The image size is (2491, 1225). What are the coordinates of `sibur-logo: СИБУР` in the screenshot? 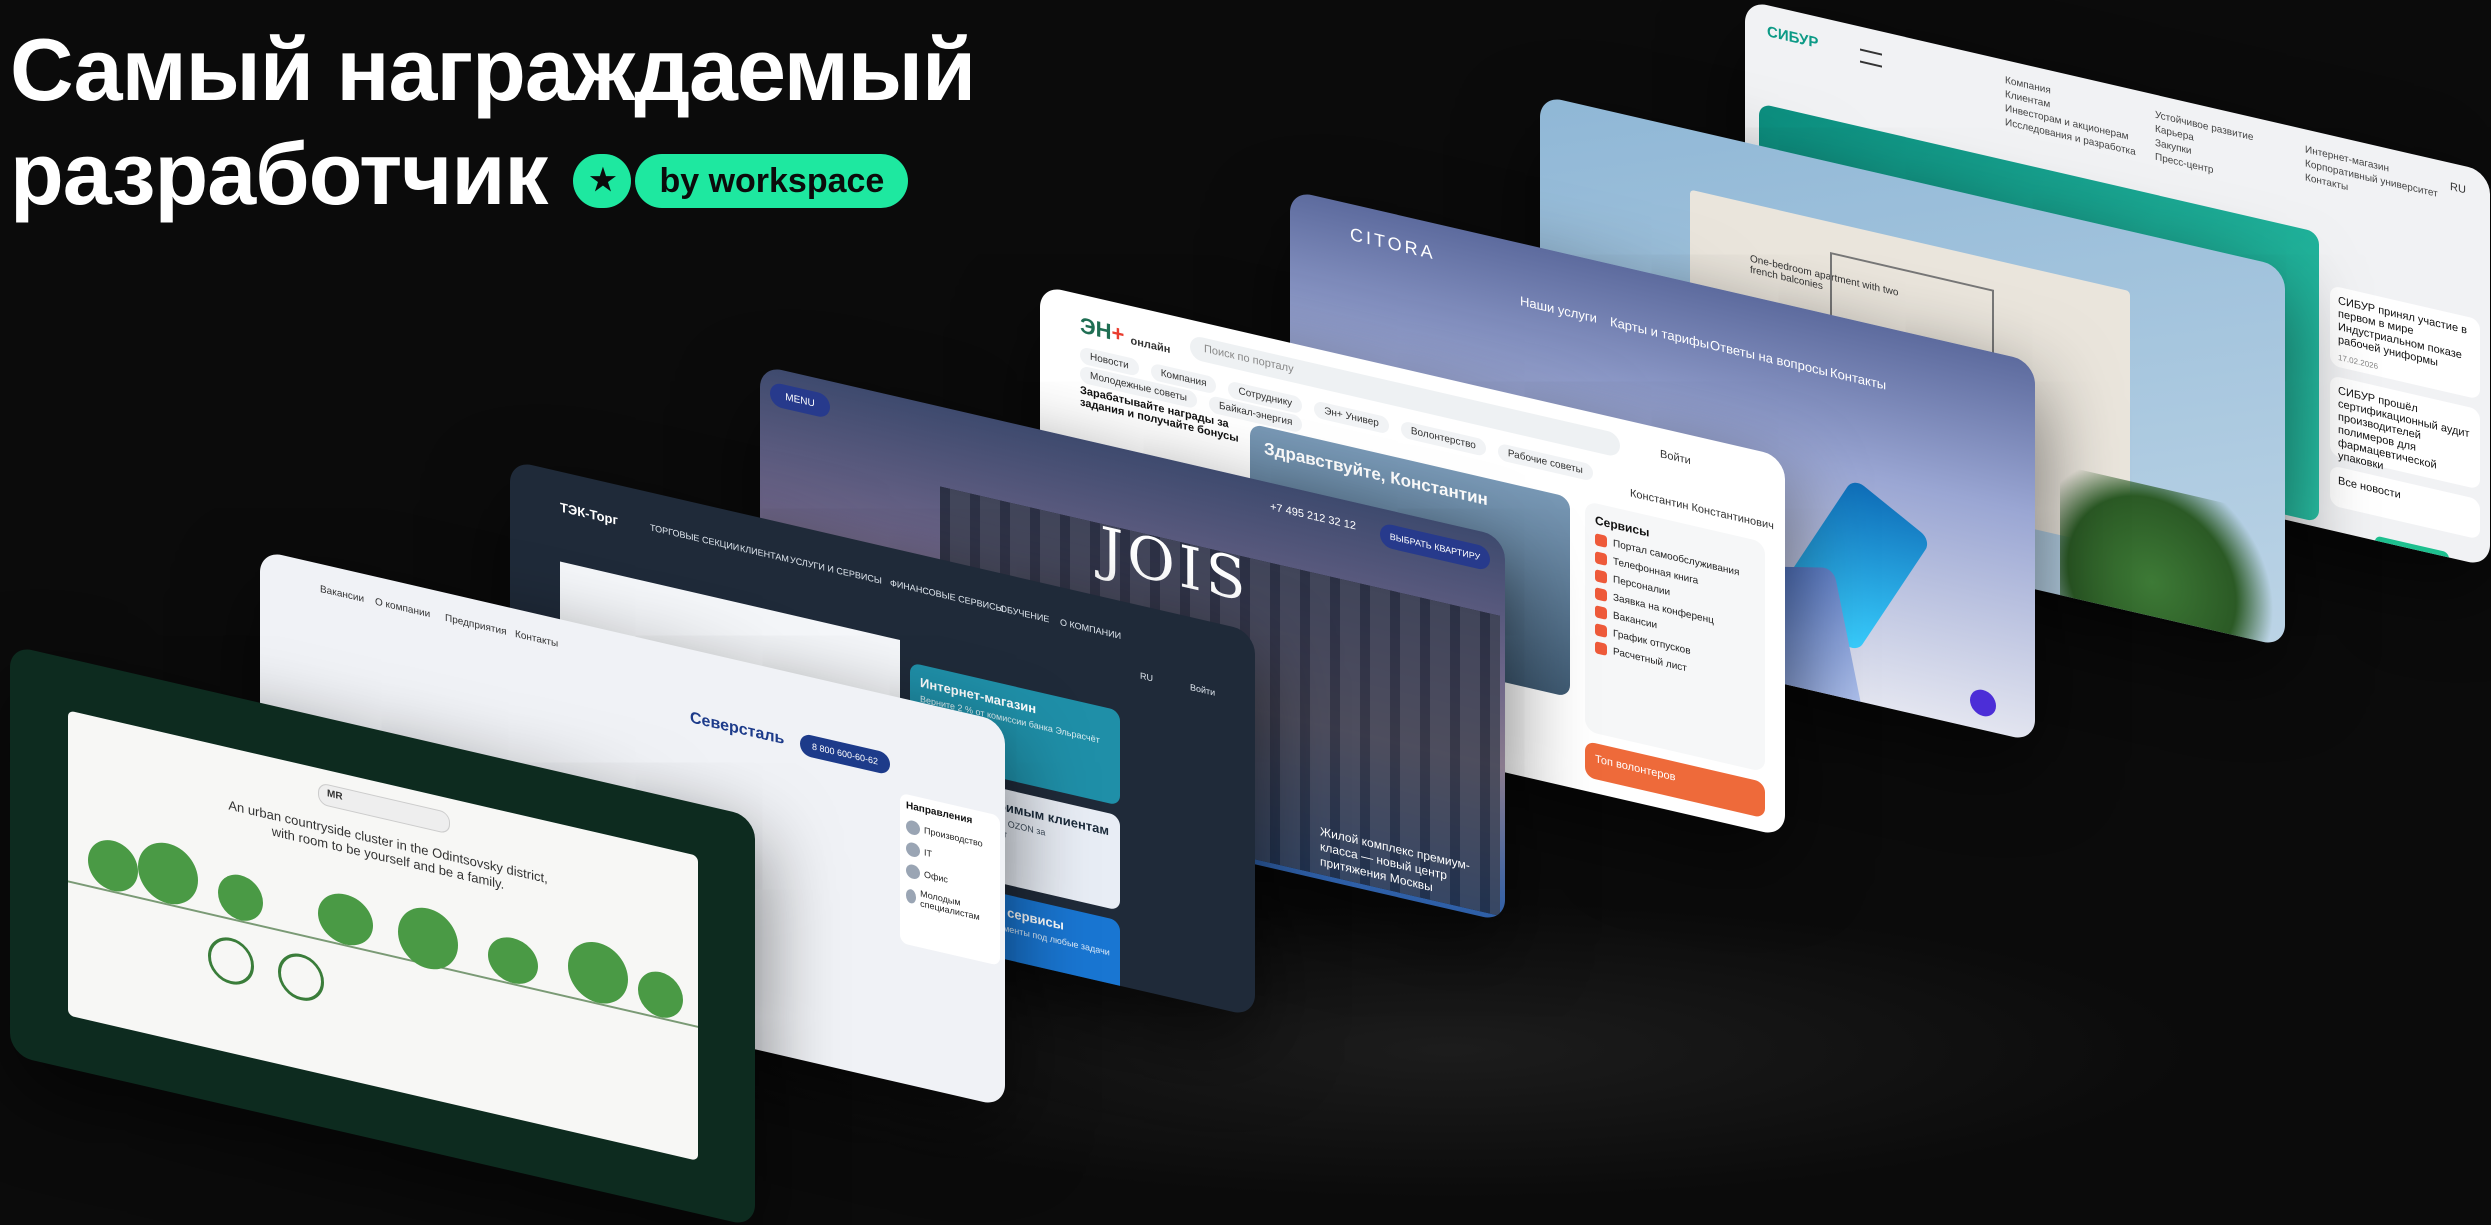 It's located at (1792, 37).